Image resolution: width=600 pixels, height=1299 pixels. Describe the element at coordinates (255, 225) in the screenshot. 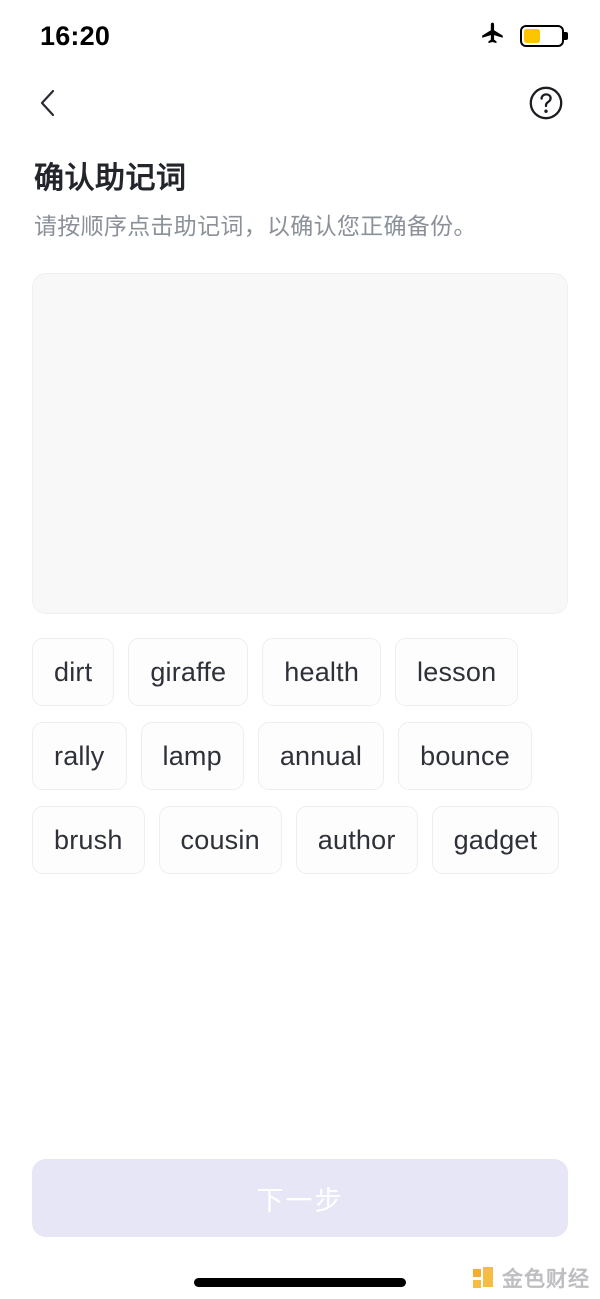

I see `page-subtitle: 请按顺序点击助记词，以确认您正确备份。` at that location.